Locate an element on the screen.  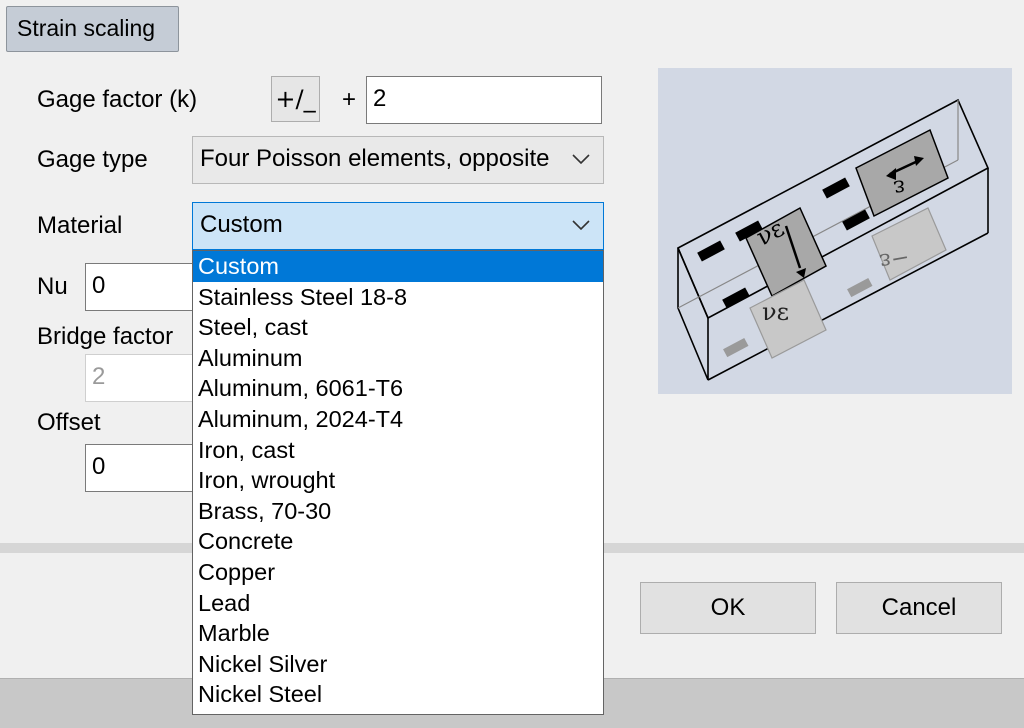
gage-type-select: Four Poisson elements, opposite is located at coordinates (398, 160).